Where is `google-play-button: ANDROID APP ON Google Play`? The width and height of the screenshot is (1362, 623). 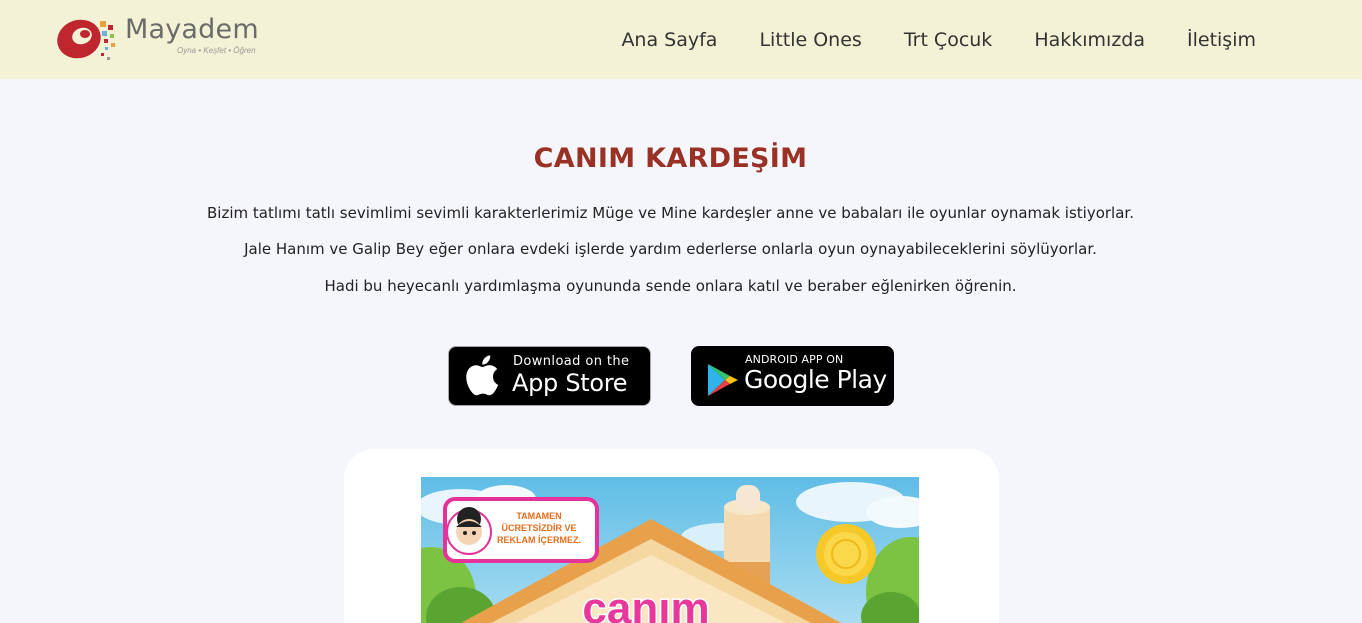 google-play-button: ANDROID APP ON Google Play is located at coordinates (792, 376).